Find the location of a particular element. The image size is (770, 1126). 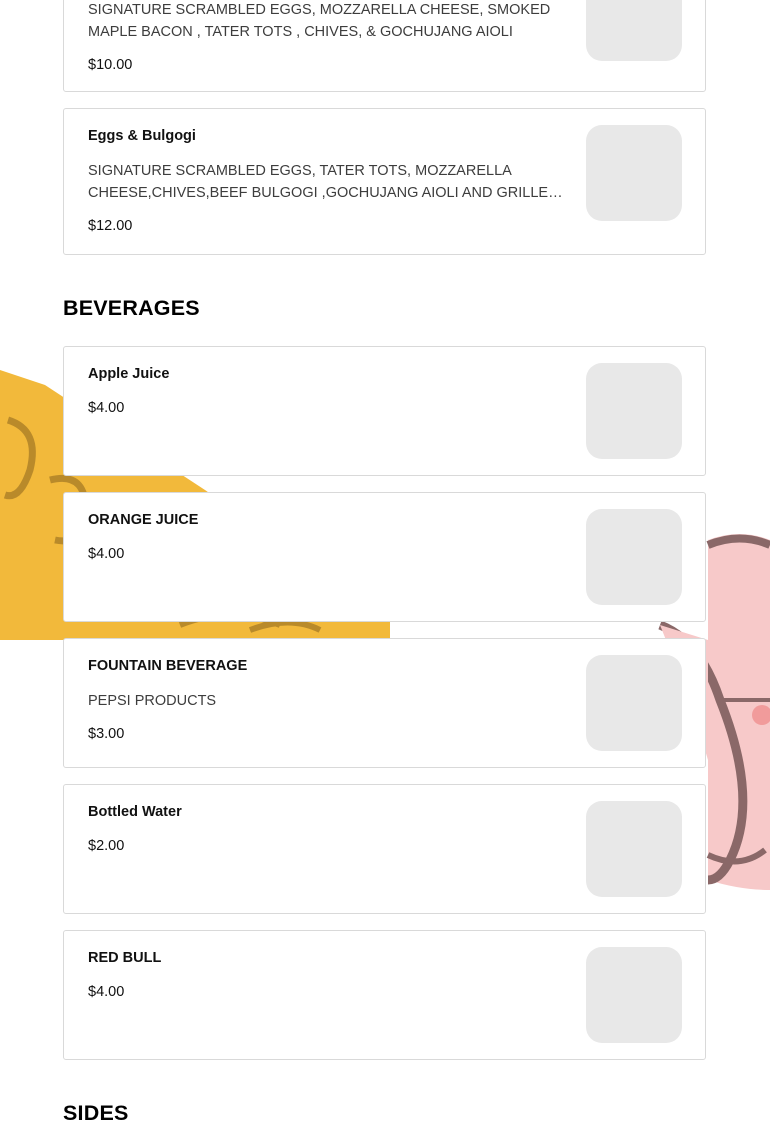

menu-item-name: ORANGE JUICE is located at coordinates (143, 520).